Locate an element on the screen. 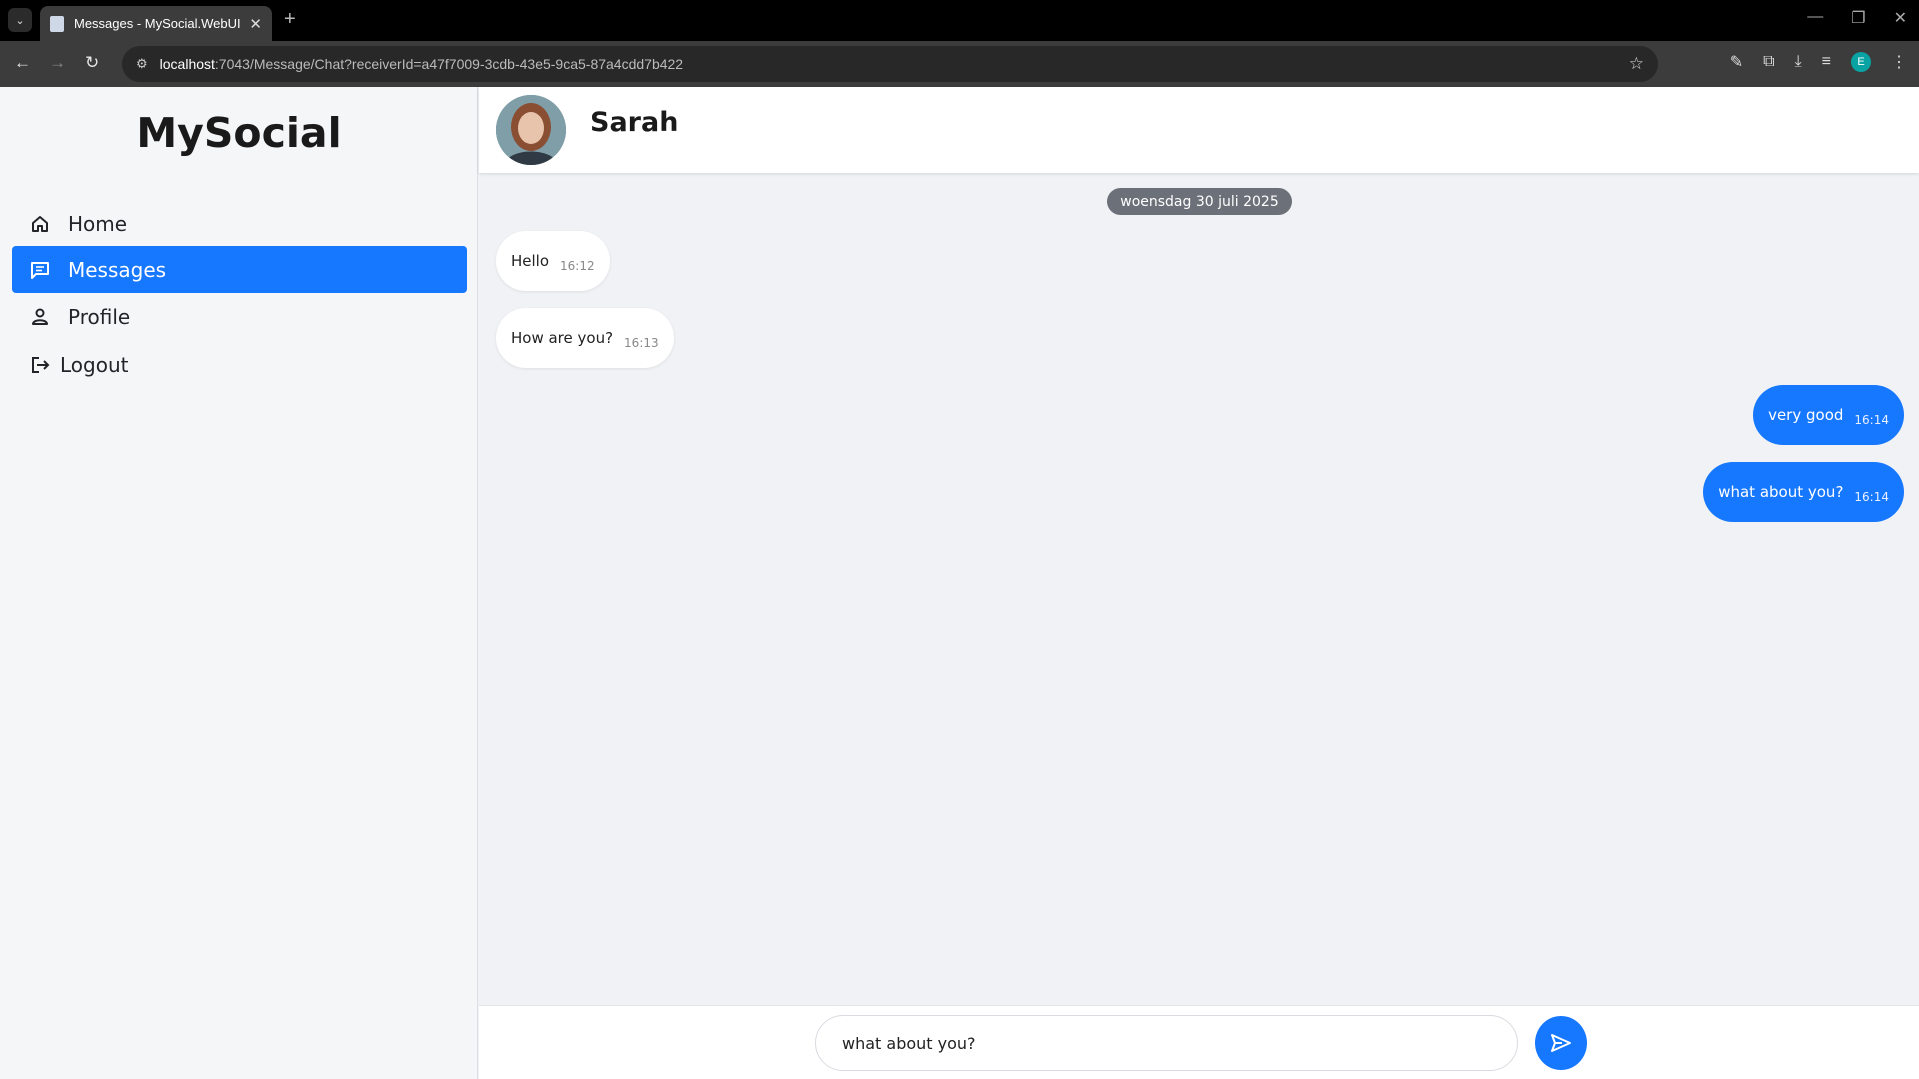 The width and height of the screenshot is (1919, 1079). send-button is located at coordinates (1561, 1043).